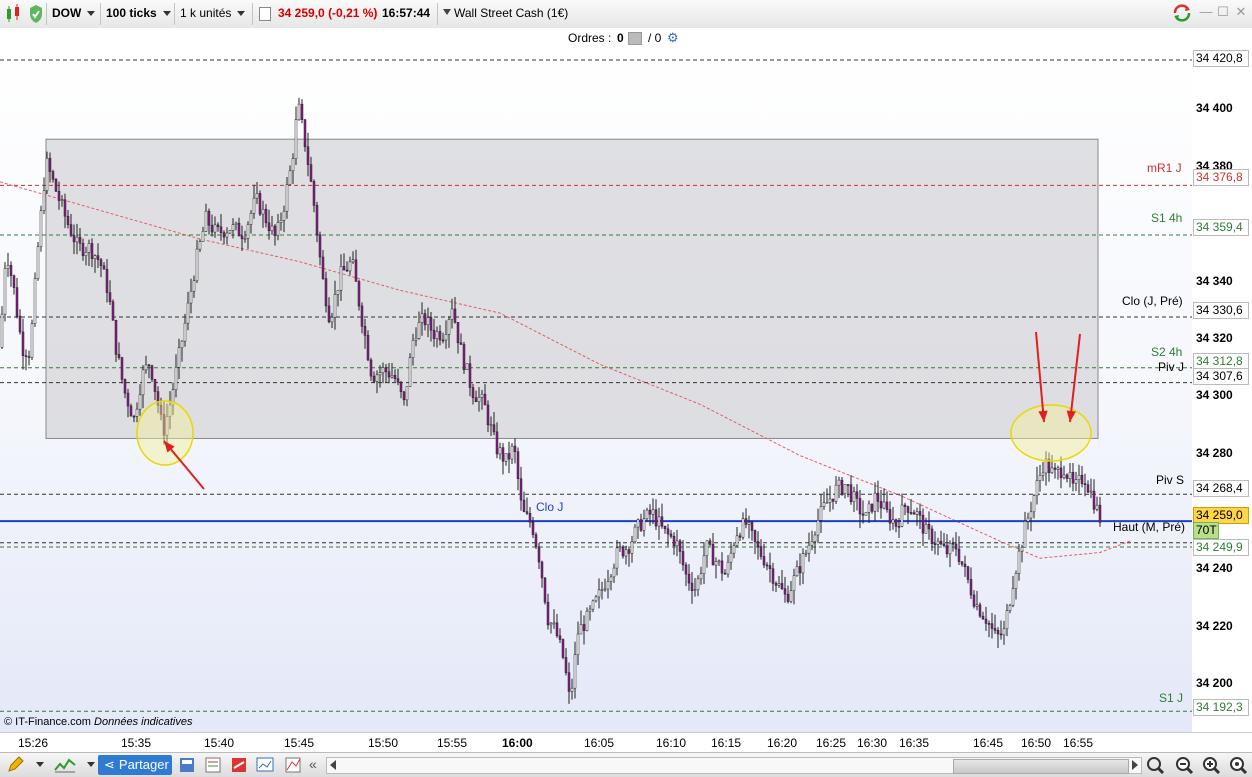 The height and width of the screenshot is (777, 1252). What do you see at coordinates (1182, 12) in the screenshot?
I see `refresh-icon` at bounding box center [1182, 12].